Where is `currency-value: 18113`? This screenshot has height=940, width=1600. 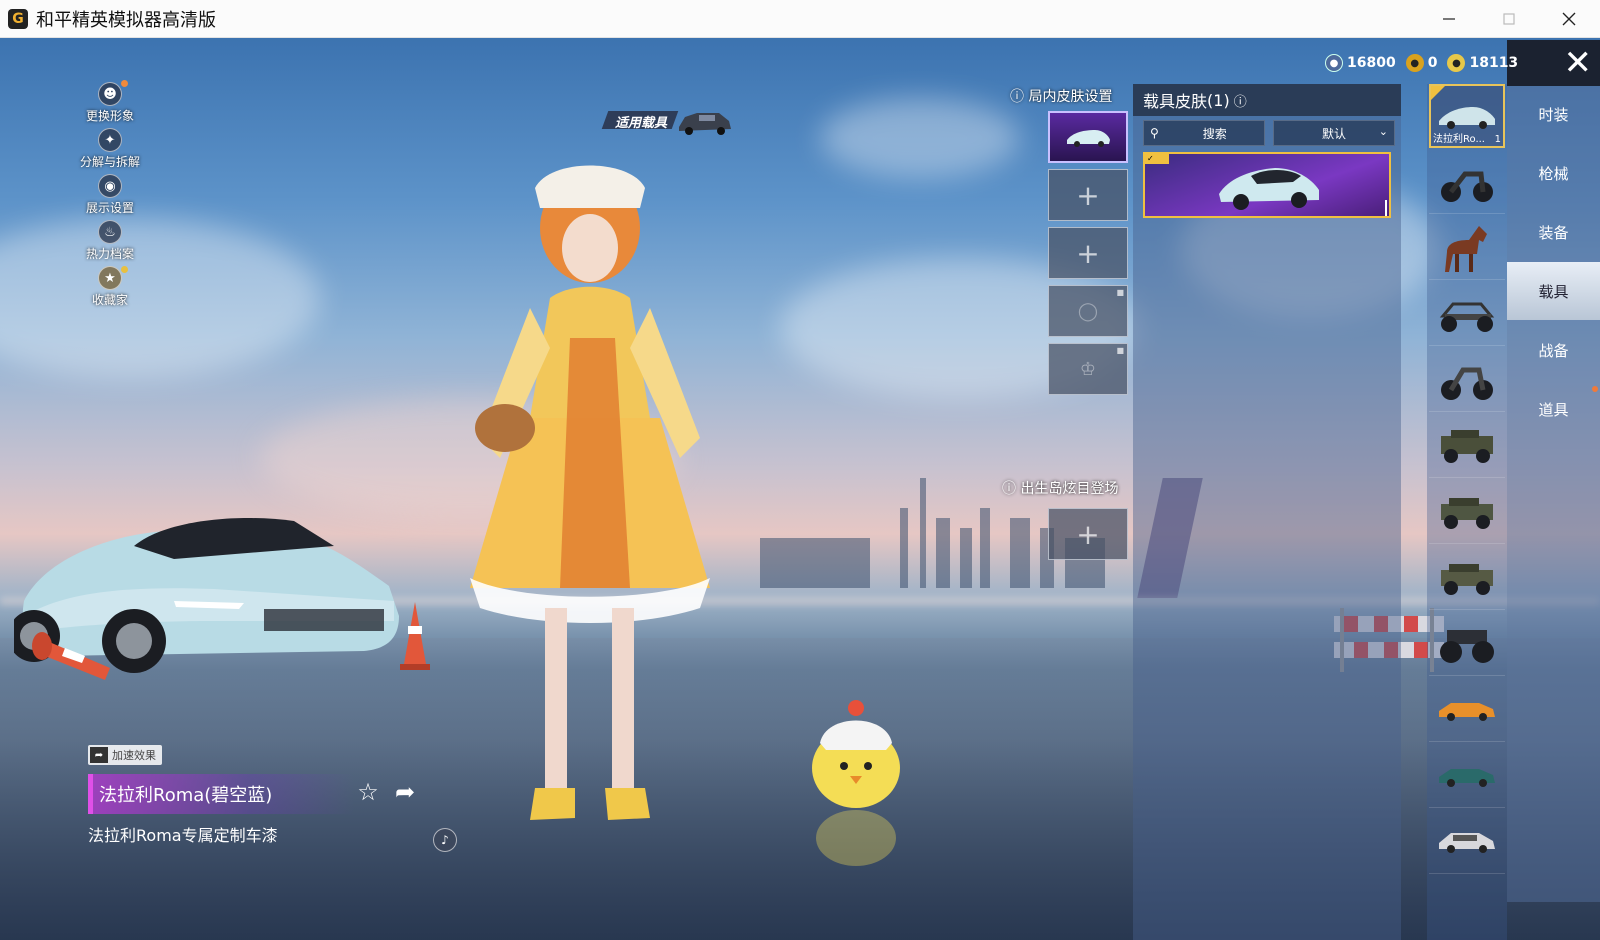
currency-value: 18113 is located at coordinates (1494, 63).